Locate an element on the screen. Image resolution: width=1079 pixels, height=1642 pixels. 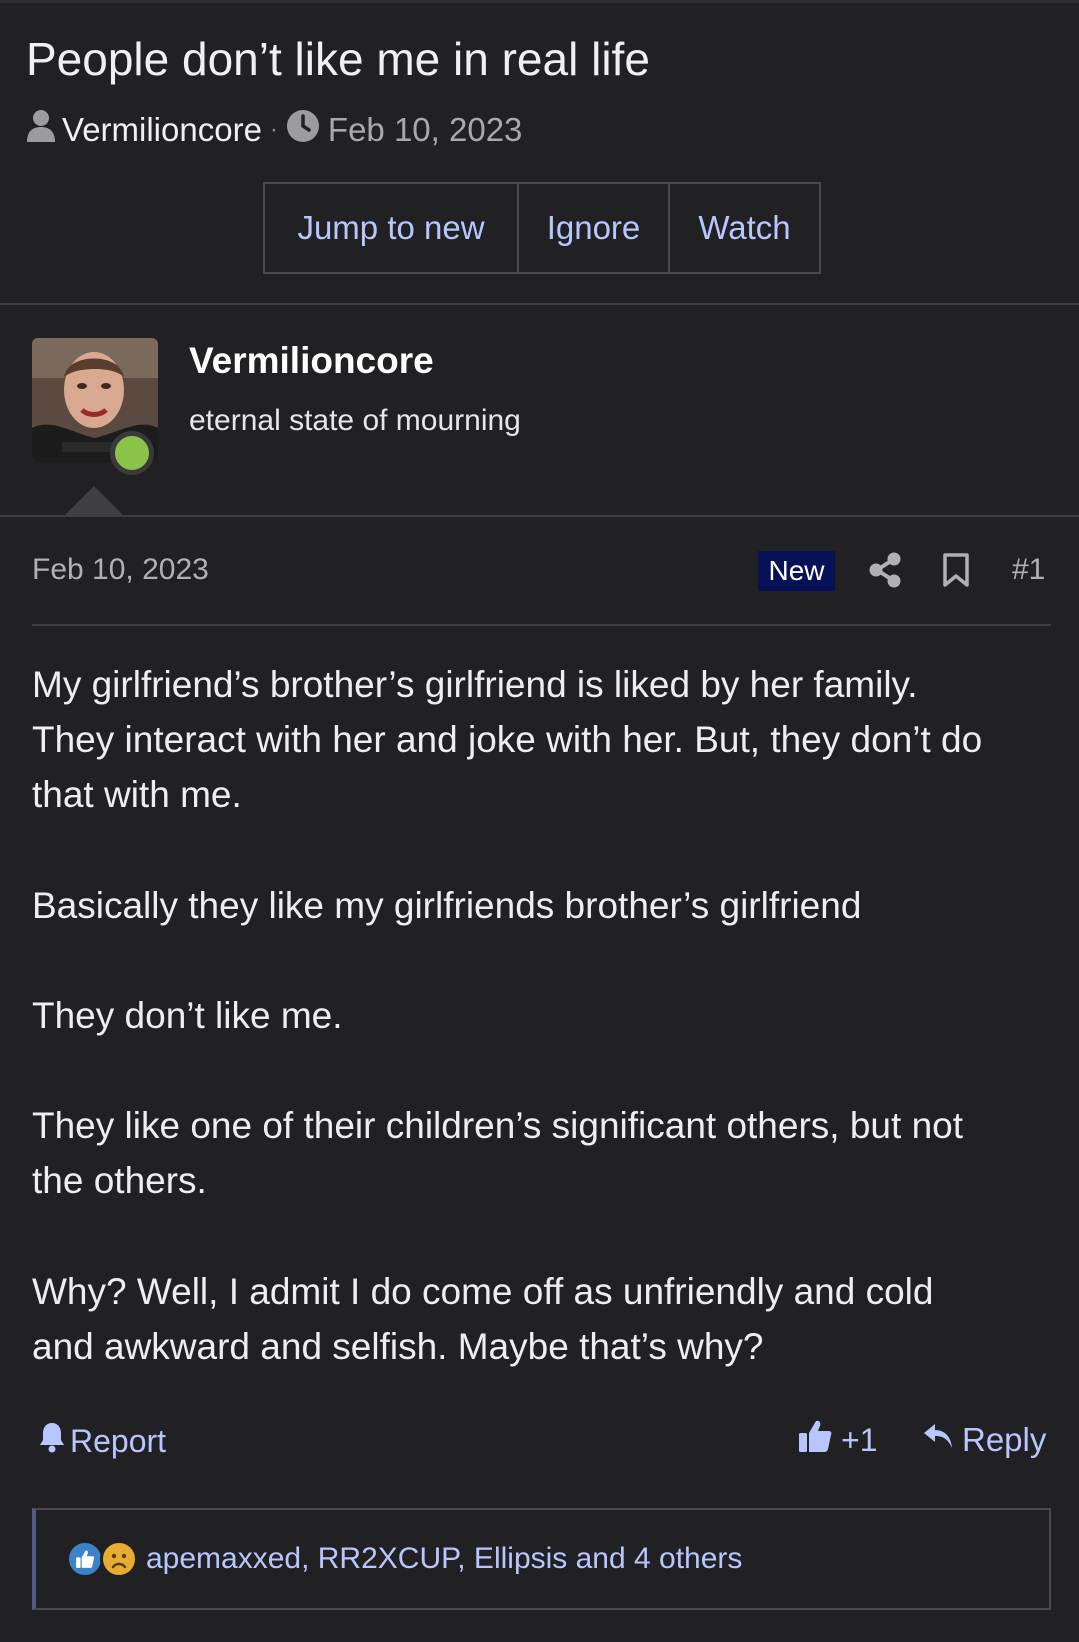
new-badge: New is located at coordinates (796, 571).